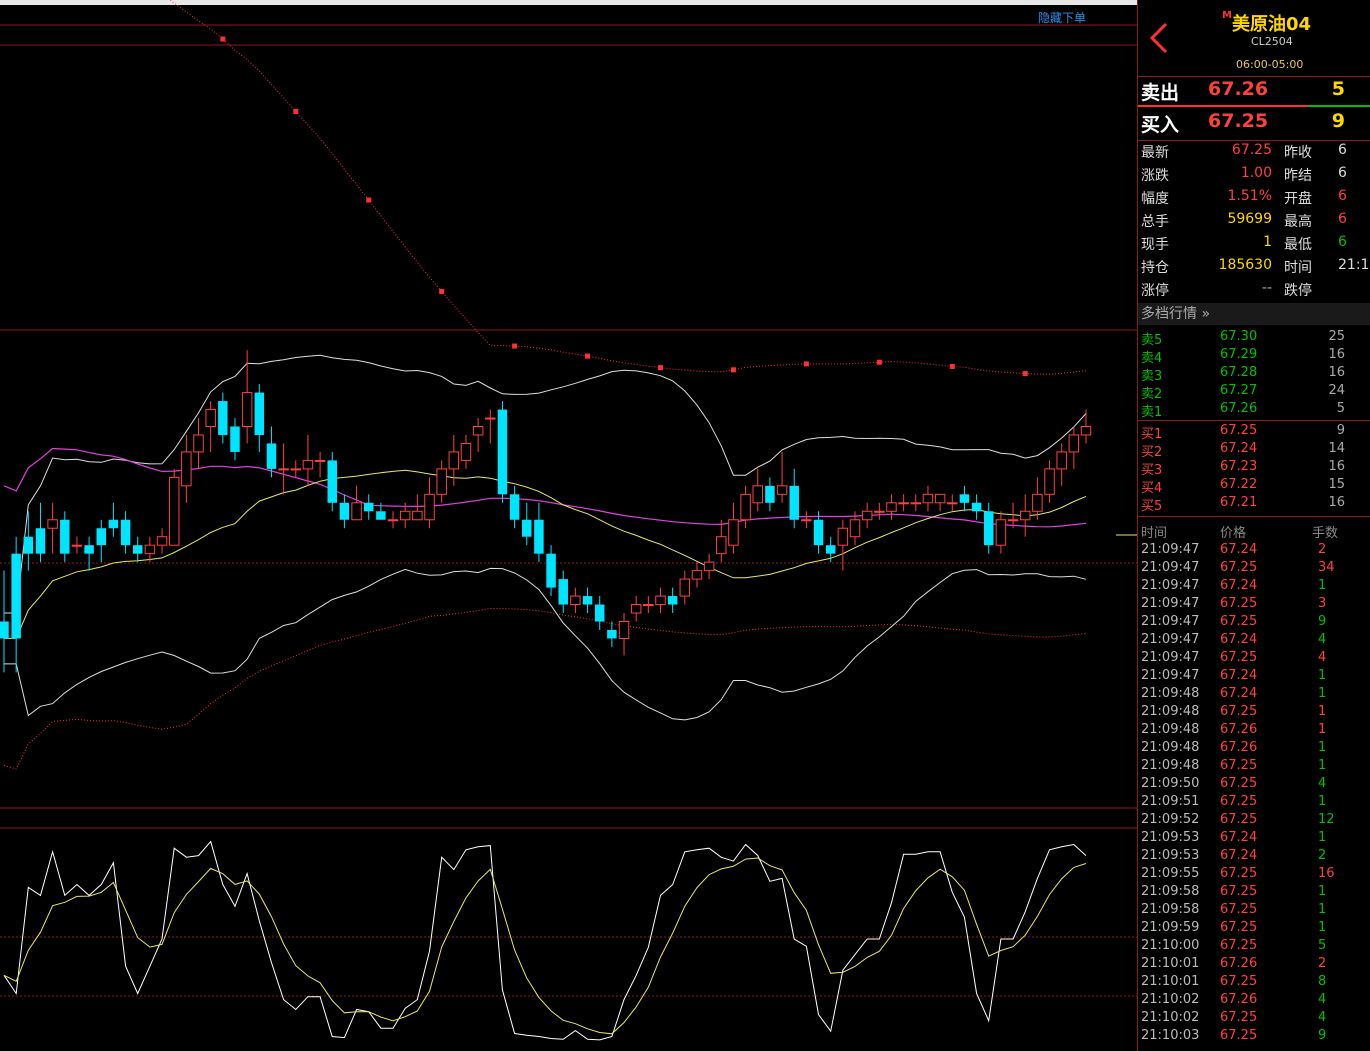  I want to click on tick-row: 21:10:01 67.26 2, so click(1254, 965).